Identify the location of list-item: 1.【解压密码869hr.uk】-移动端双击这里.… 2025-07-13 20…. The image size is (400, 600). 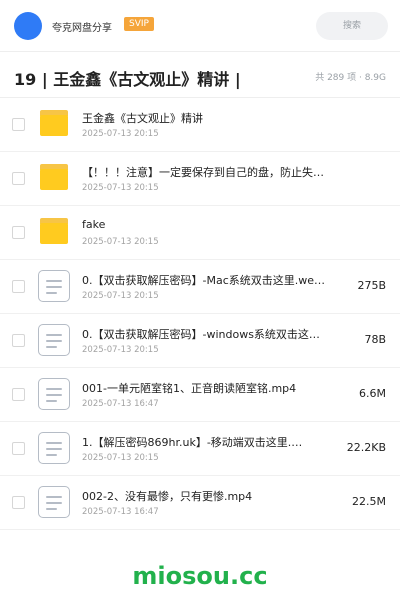
(200, 449).